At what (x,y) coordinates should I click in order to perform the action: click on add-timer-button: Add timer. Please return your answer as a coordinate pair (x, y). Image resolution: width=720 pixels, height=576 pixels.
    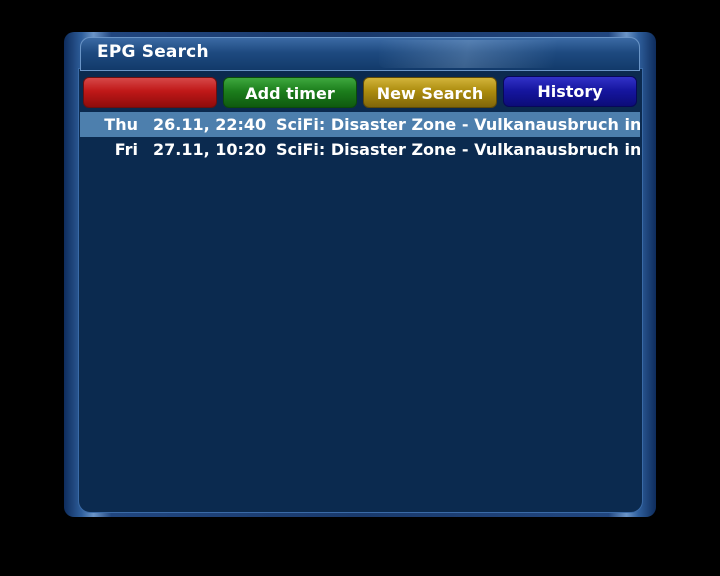
    Looking at the image, I should click on (290, 92).